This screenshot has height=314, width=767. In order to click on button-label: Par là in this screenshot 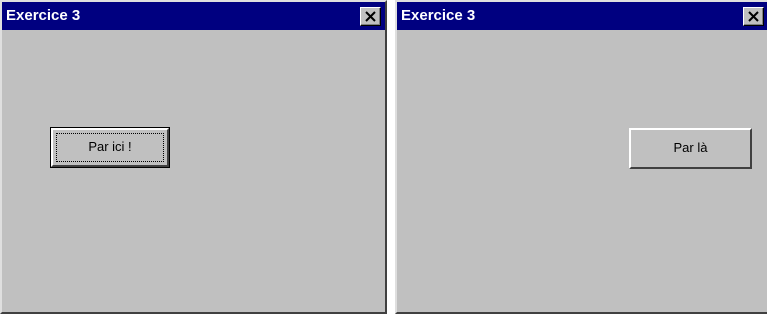, I will do `click(690, 147)`.